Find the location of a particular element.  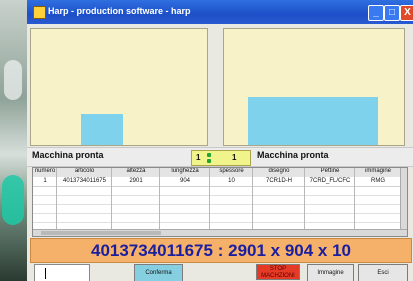

table-cell: 7CR1D-H is located at coordinates (278, 181).